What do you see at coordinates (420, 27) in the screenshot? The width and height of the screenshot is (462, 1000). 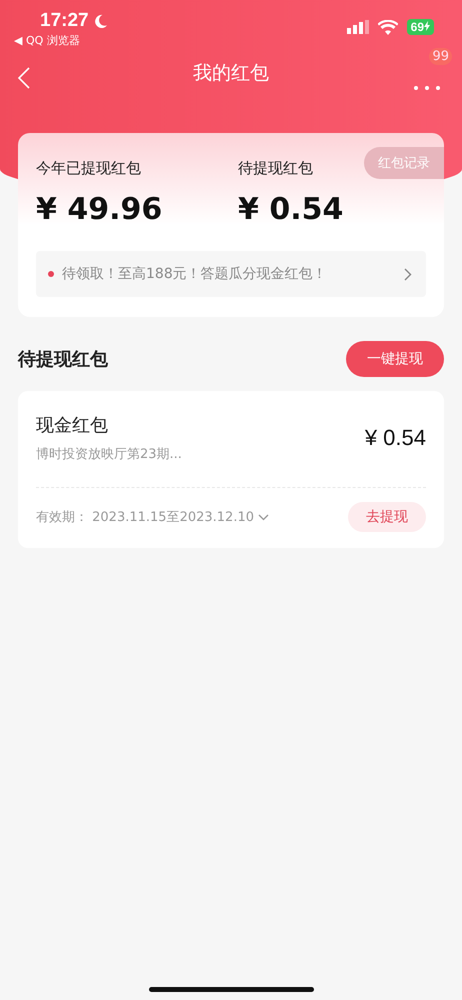 I see `battery-indicator: 69` at bounding box center [420, 27].